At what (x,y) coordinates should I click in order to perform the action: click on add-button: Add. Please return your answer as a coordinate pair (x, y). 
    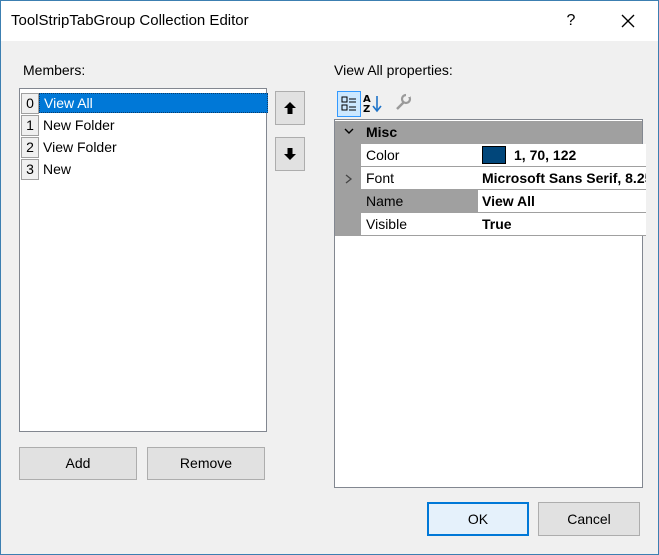
    Looking at the image, I should click on (78, 463).